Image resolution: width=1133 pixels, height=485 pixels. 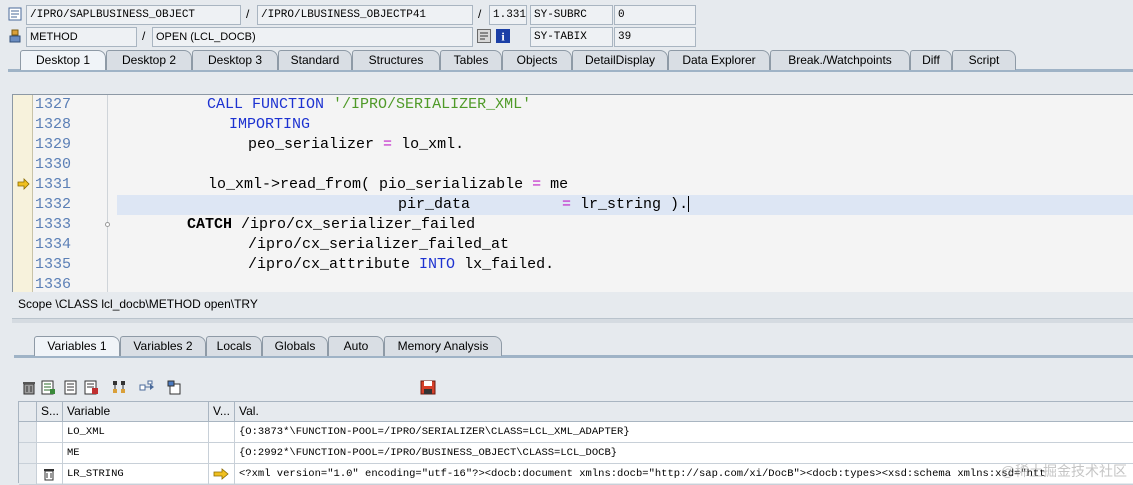 I want to click on pane-splitter, so click(x=572, y=320).